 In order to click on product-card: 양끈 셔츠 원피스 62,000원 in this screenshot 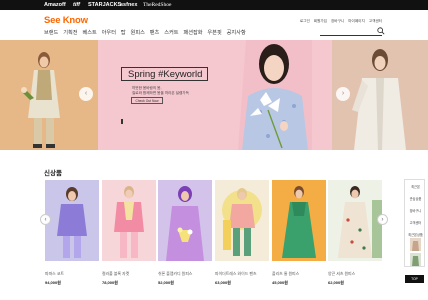, I will do `click(355, 232)`.